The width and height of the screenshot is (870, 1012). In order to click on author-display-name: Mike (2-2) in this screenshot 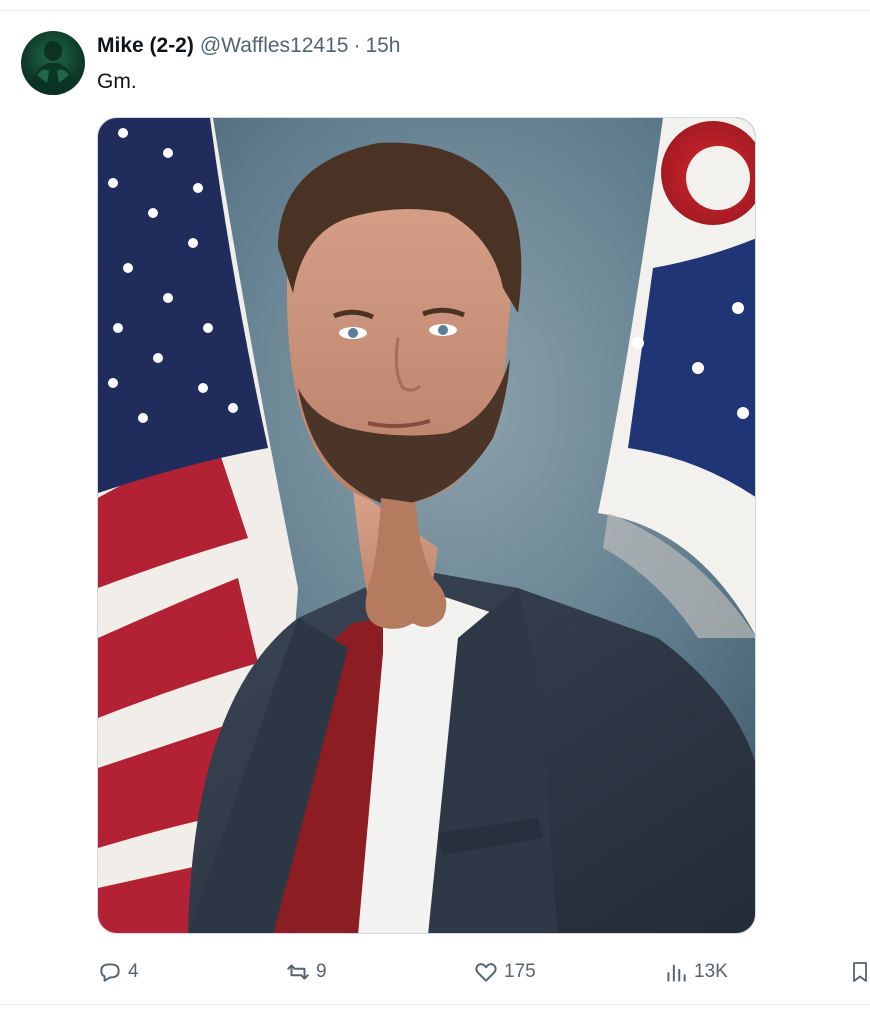, I will do `click(145, 46)`.